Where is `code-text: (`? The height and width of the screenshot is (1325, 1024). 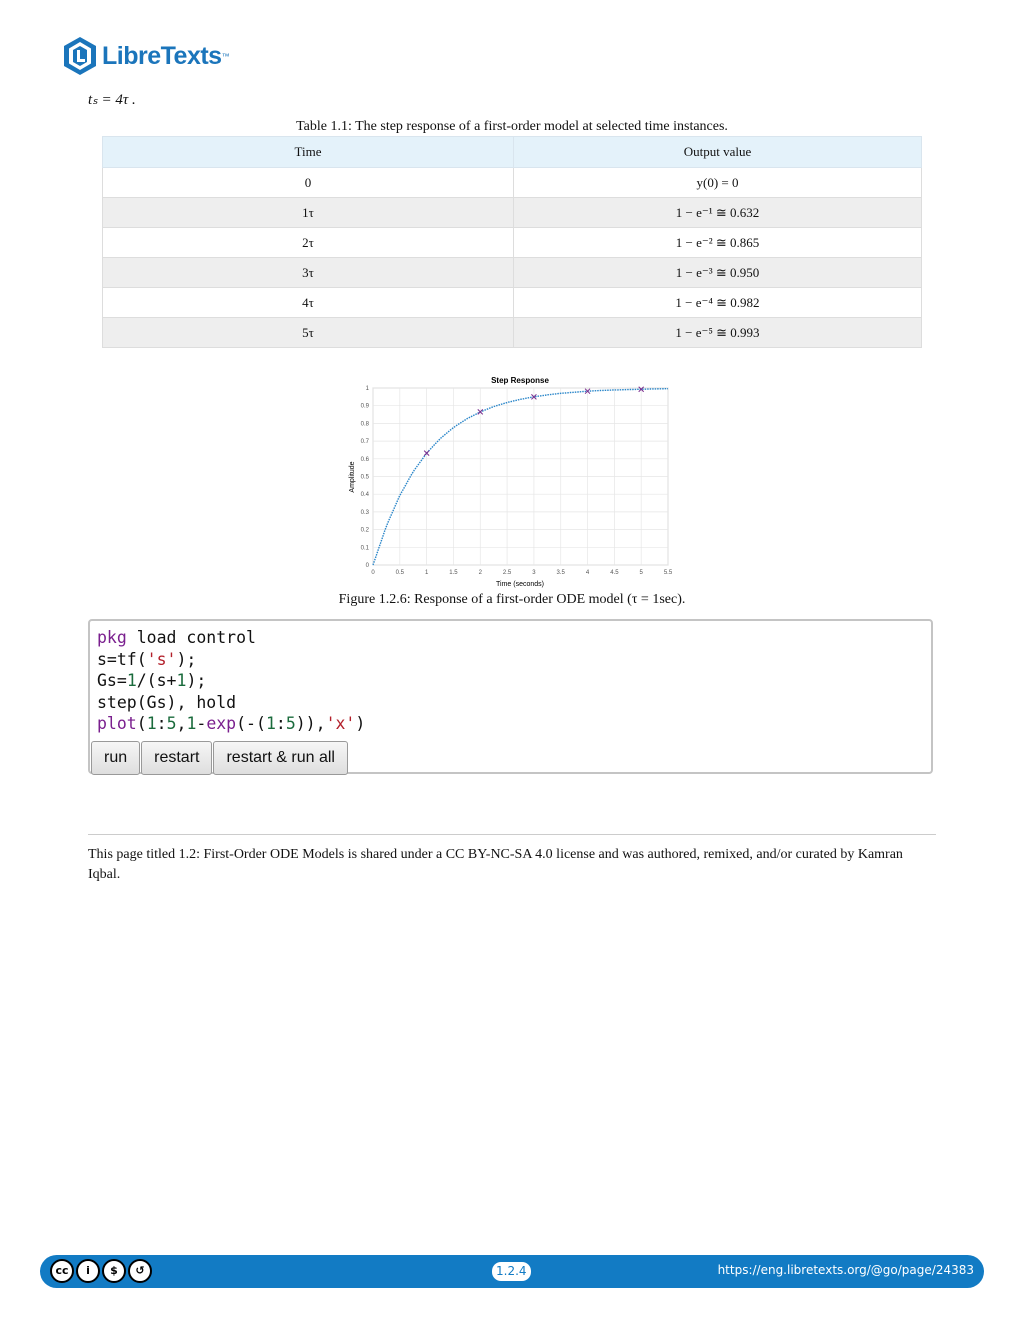 code-text: ( is located at coordinates (141, 723).